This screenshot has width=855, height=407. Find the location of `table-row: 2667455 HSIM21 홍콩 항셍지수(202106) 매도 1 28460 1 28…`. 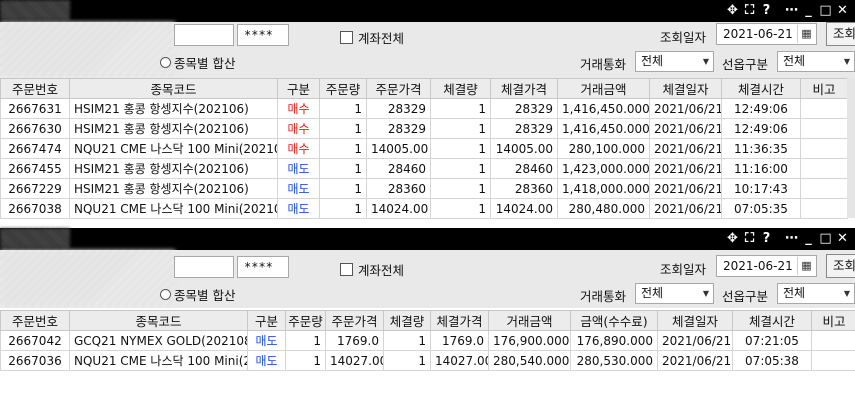

table-row: 2667455 HSIM21 홍콩 항셍지수(202106) 매도 1 28460 1 28… is located at coordinates (424, 168).